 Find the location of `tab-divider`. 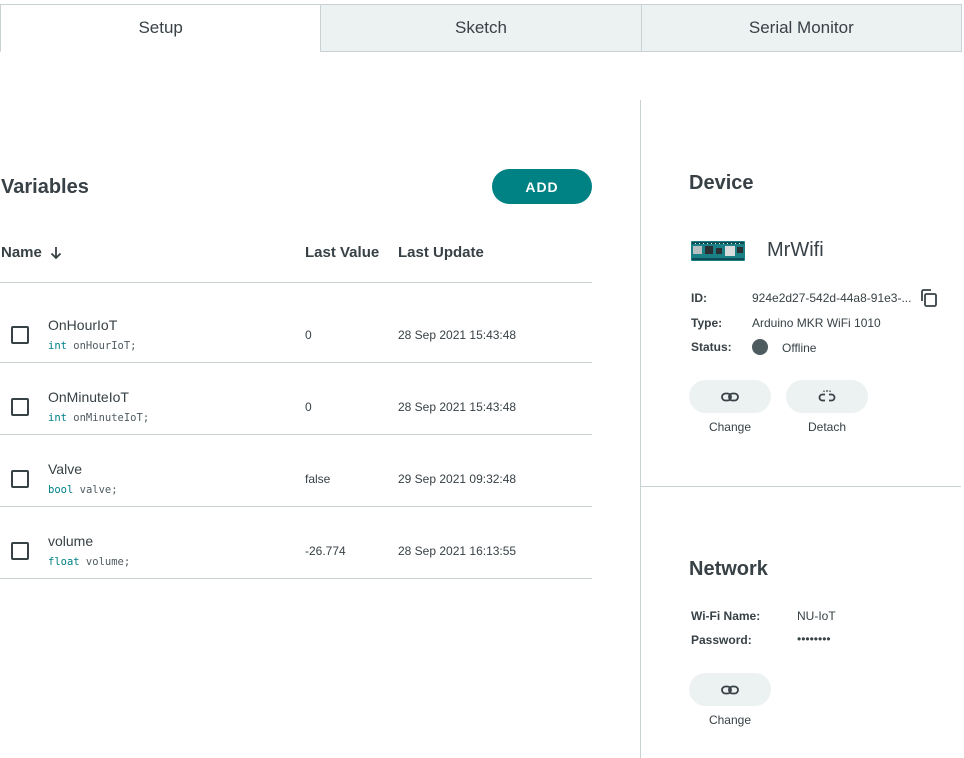

tab-divider is located at coordinates (641, 51).